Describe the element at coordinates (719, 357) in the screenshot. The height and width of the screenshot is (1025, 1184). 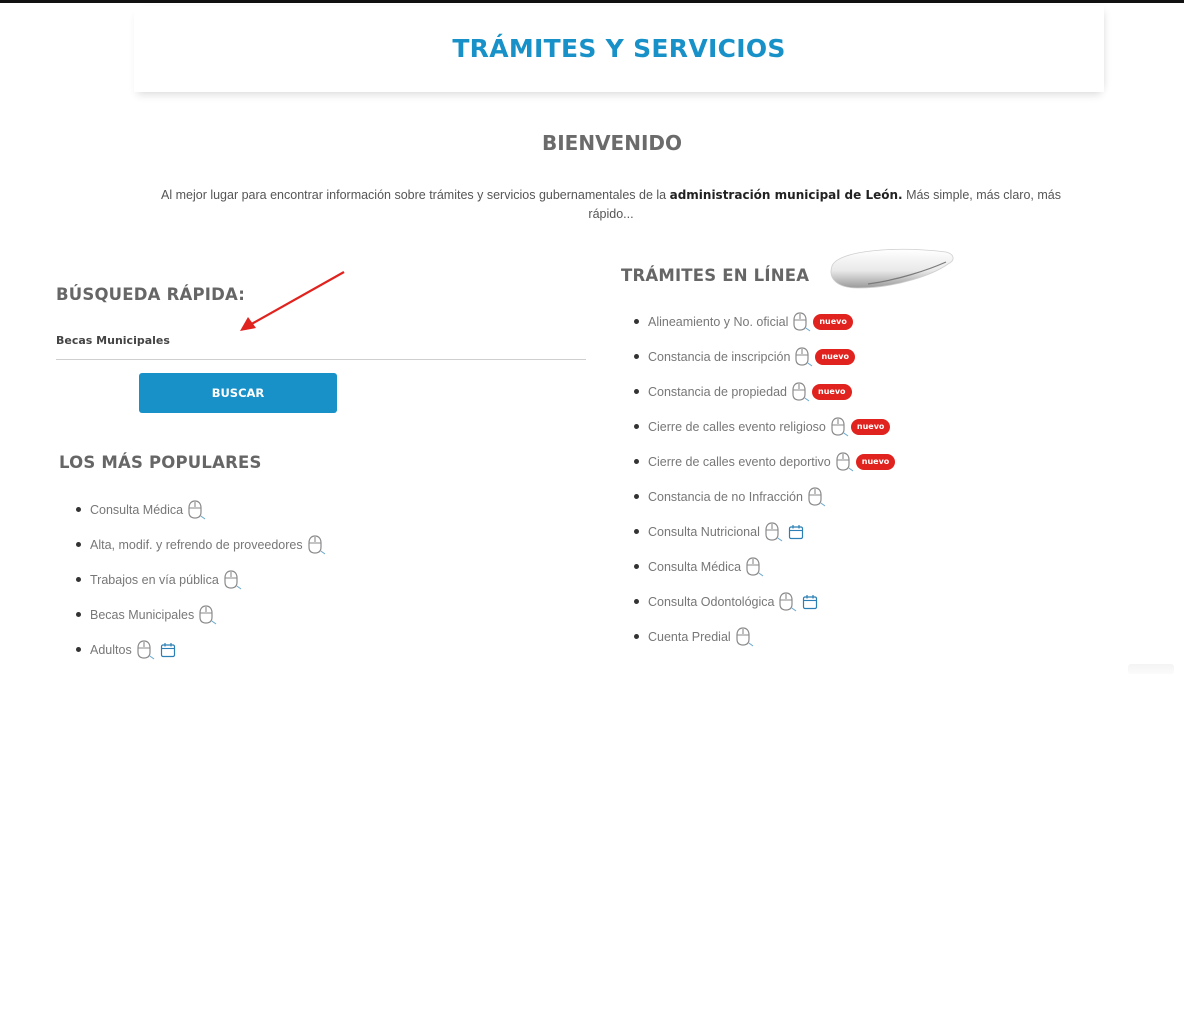
I see `online-item-label: Constancia de inscripción` at that location.